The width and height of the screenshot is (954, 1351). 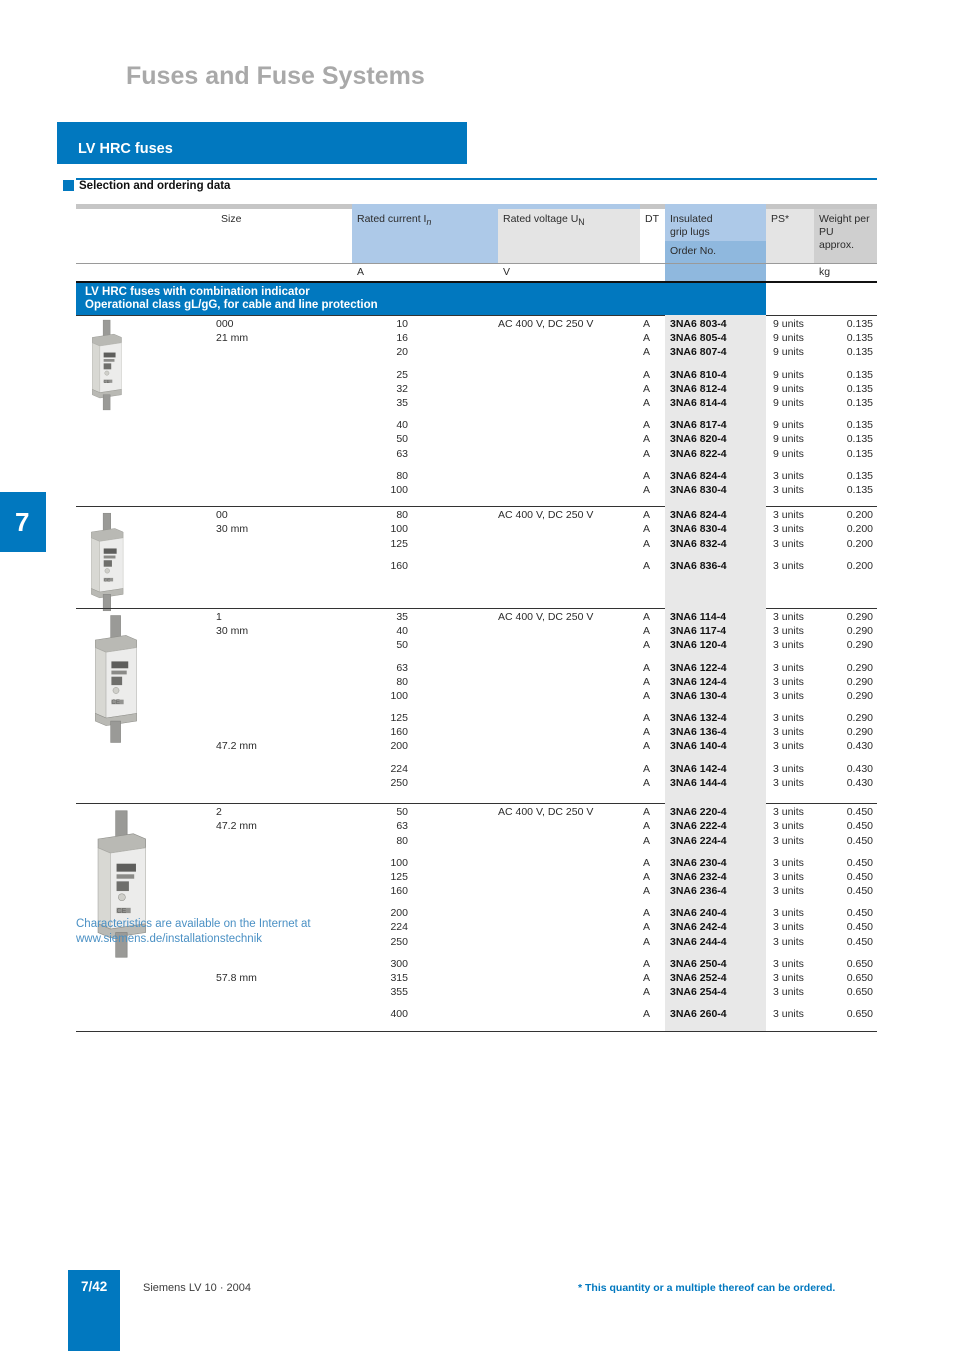 What do you see at coordinates (399, 768) in the screenshot?
I see `row-rated-current: 224` at bounding box center [399, 768].